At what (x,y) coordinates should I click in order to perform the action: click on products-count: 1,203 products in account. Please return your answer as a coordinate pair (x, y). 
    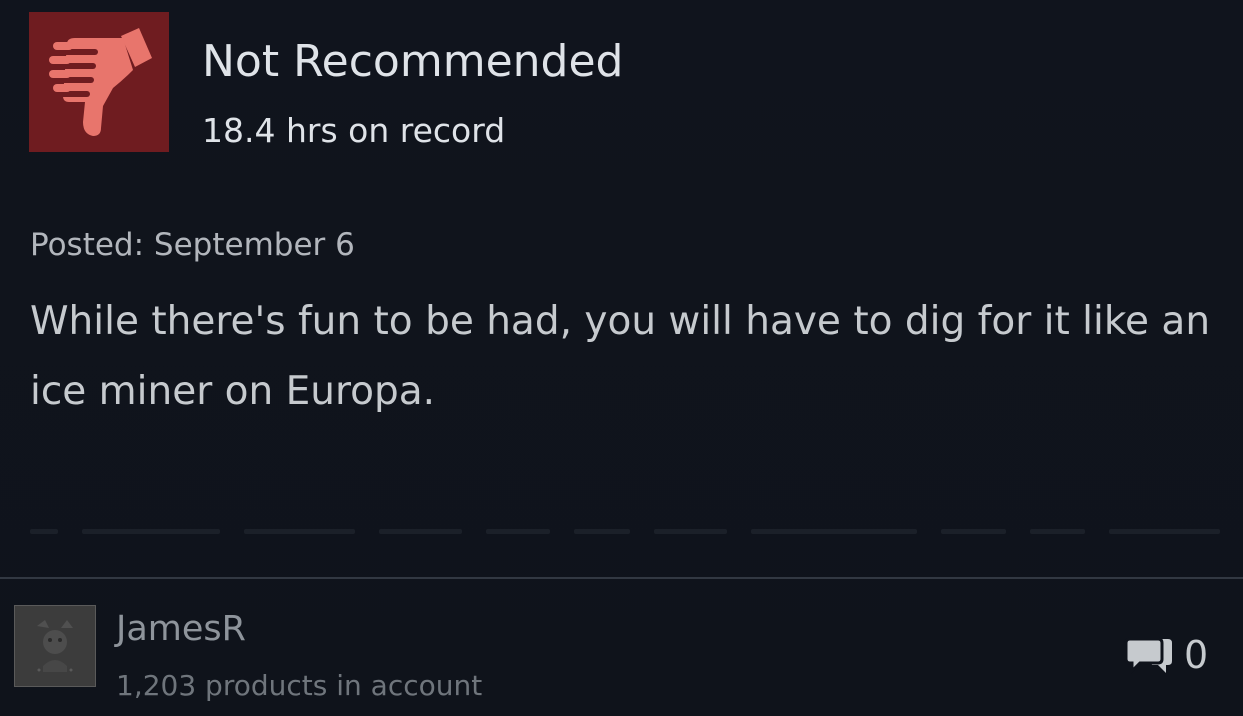
    Looking at the image, I should click on (299, 685).